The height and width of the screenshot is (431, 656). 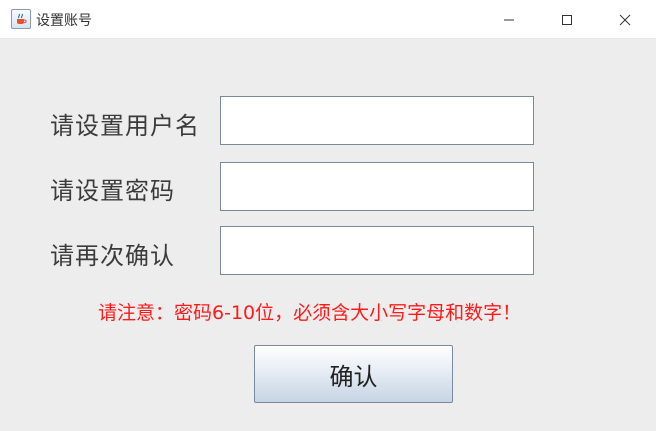 What do you see at coordinates (112, 191) in the screenshot?
I see `password-label: 请设置密码` at bounding box center [112, 191].